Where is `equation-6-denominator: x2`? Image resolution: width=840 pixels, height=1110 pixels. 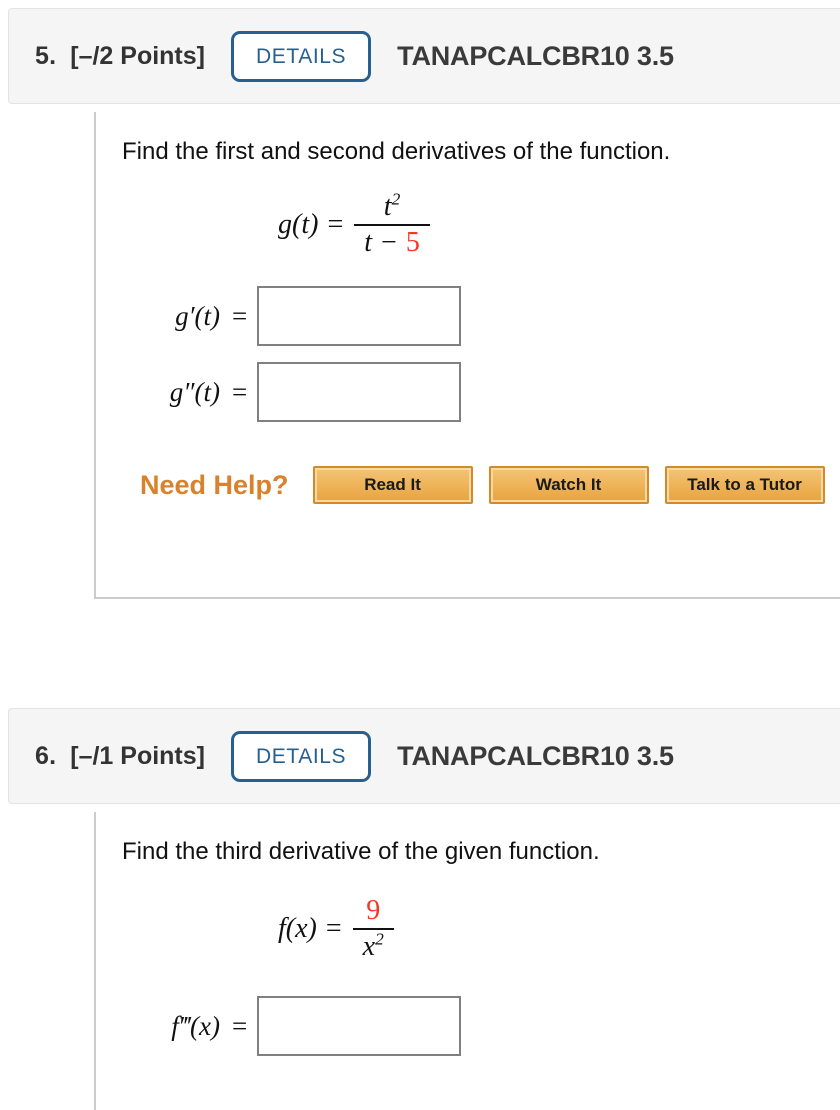
equation-6-denominator: x2 is located at coordinates (373, 947).